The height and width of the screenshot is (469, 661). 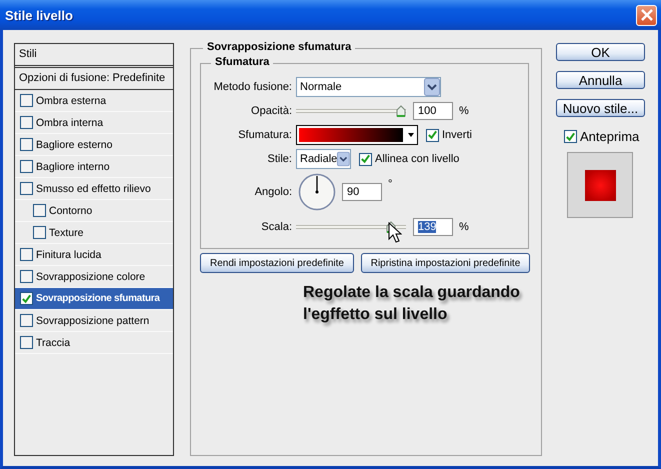 What do you see at coordinates (94, 79) in the screenshot?
I see `list-item: Opzioni di fusione: Predefinite` at bounding box center [94, 79].